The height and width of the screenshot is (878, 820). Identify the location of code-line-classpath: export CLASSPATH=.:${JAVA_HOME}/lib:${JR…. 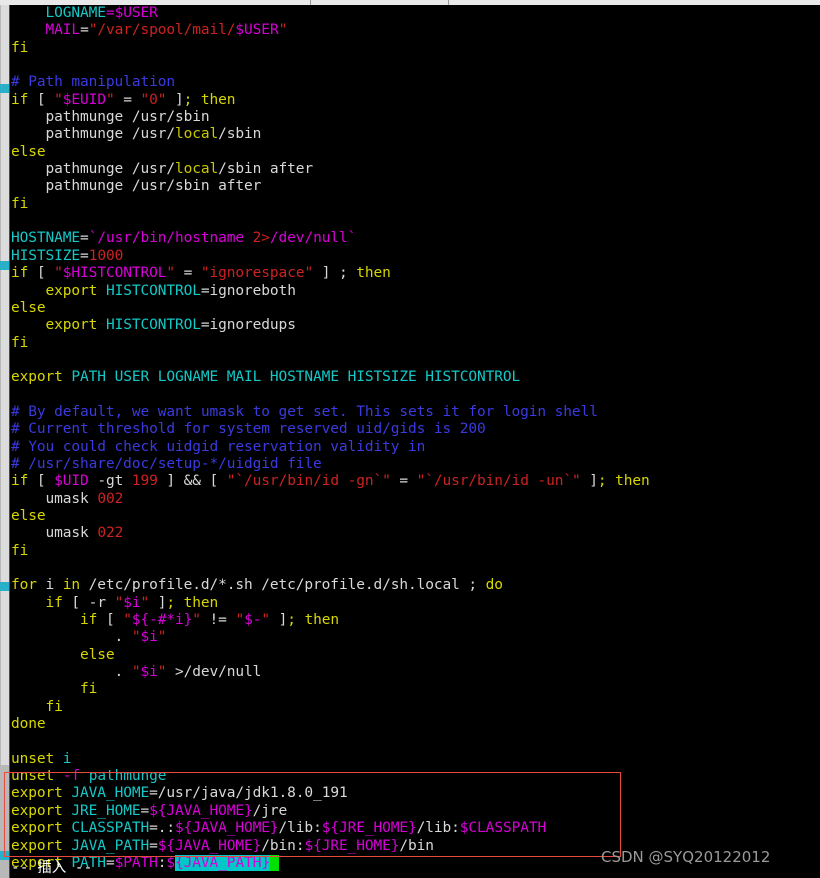
(415, 828).